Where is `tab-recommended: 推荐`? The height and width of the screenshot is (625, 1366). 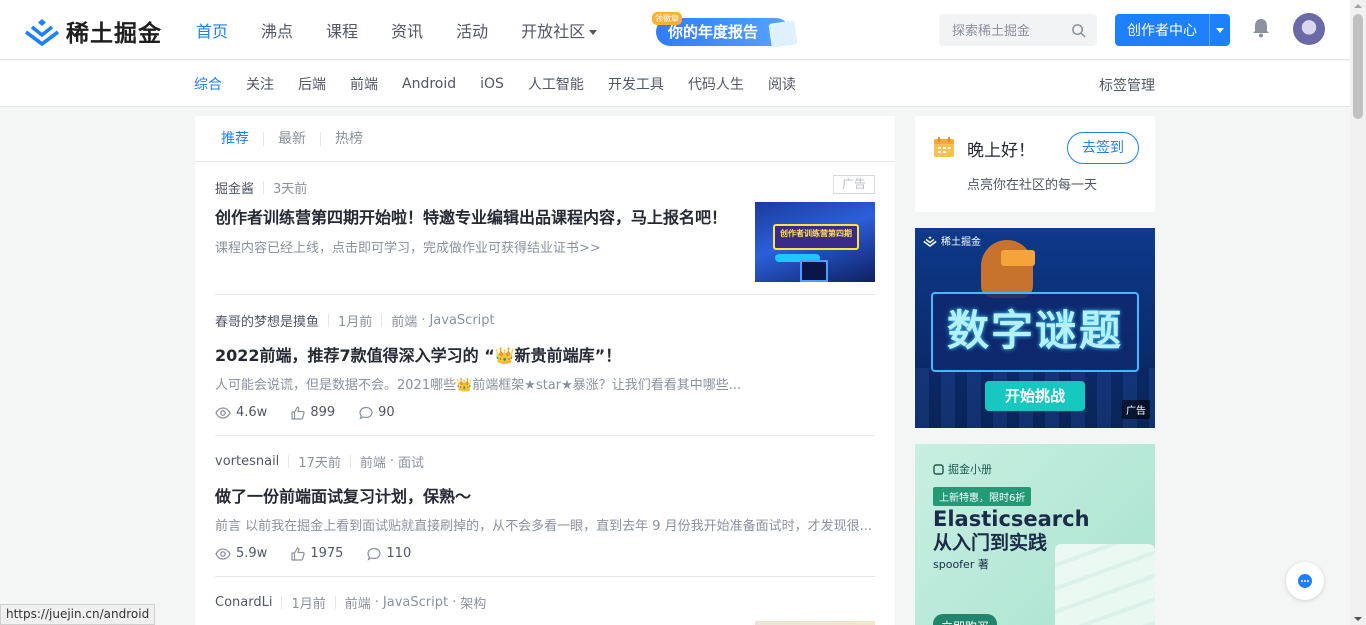
tab-recommended: 推荐 is located at coordinates (242, 138).